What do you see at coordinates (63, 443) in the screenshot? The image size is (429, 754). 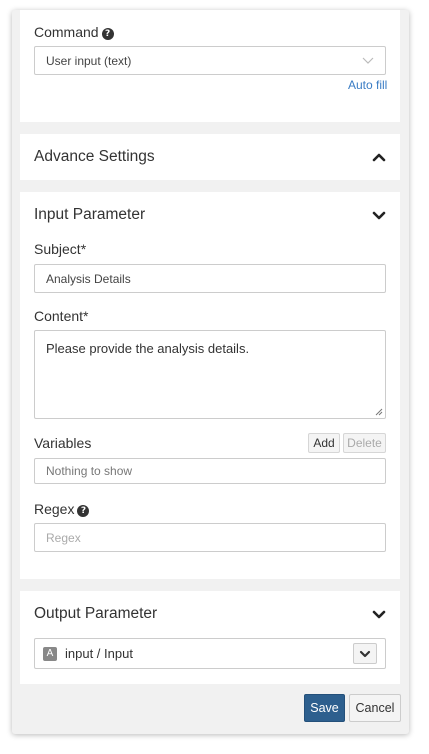 I see `variables-label: Variables` at bounding box center [63, 443].